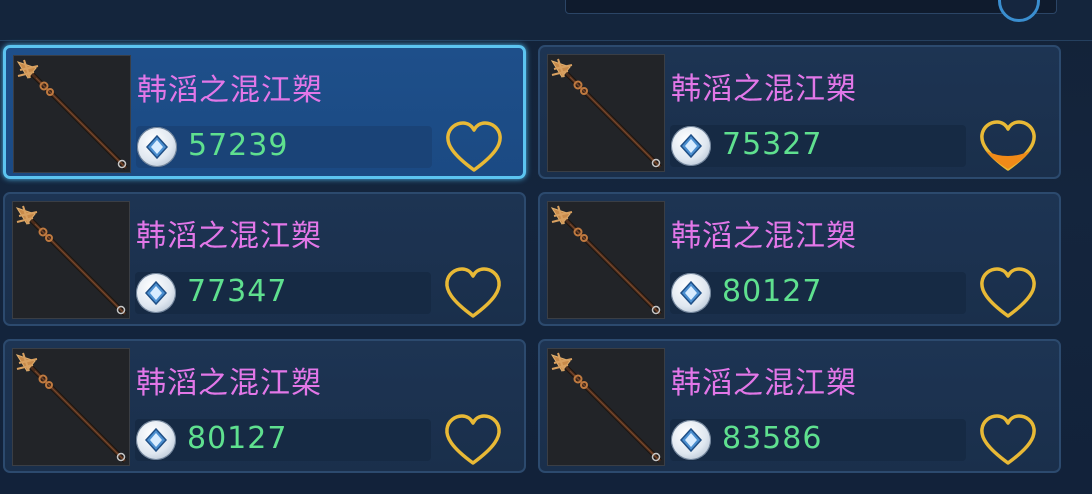 Image resolution: width=1092 pixels, height=494 pixels. What do you see at coordinates (799, 406) in the screenshot?
I see `item-card: 韩滔之混江槊 83586` at bounding box center [799, 406].